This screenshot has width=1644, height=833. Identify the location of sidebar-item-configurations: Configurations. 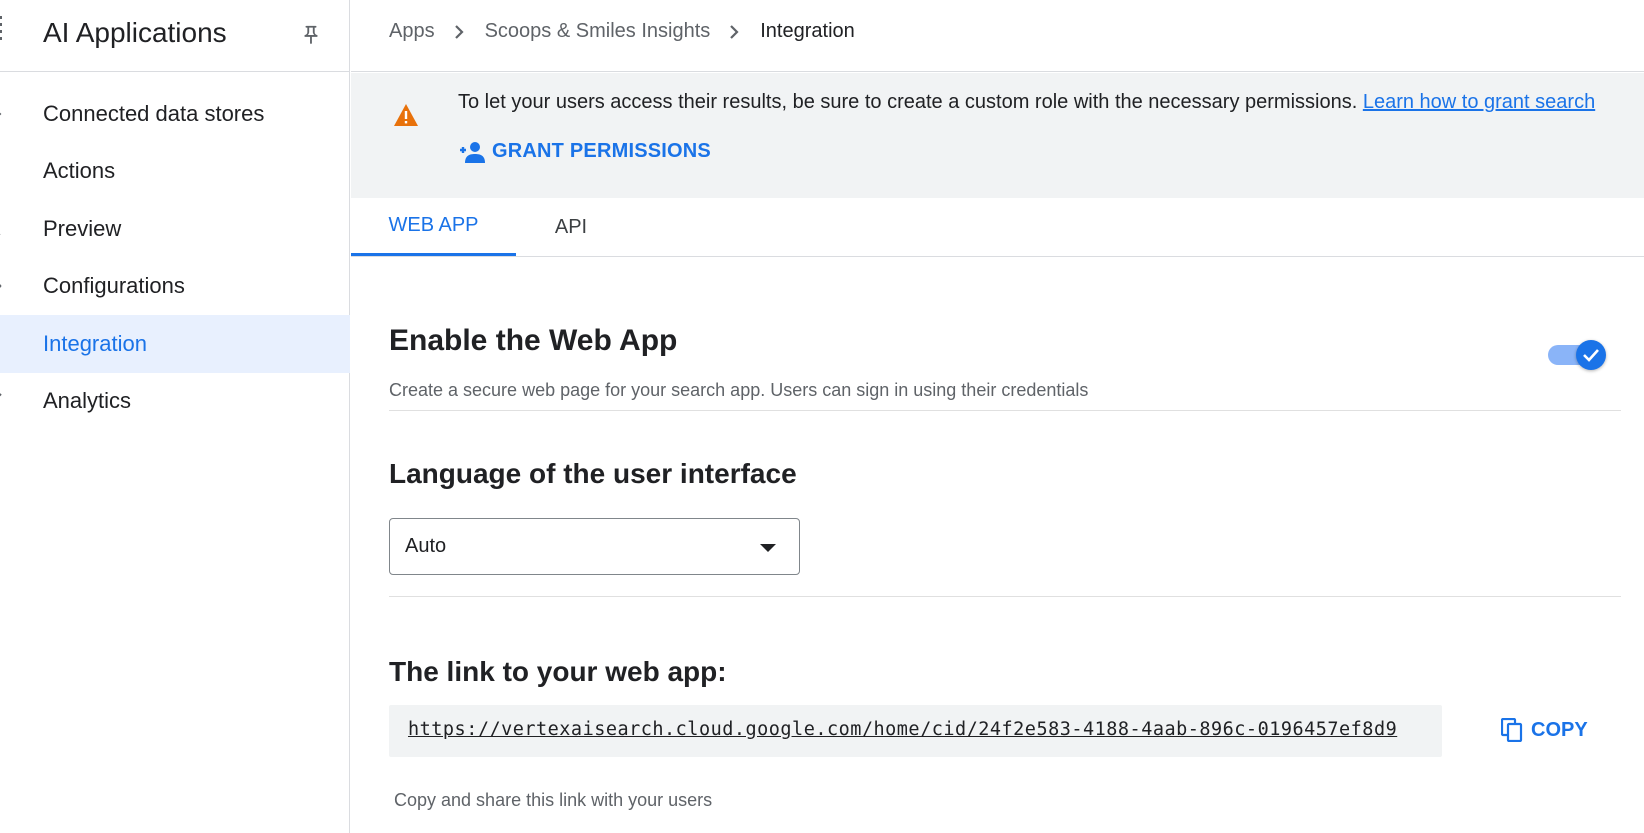
(175, 287).